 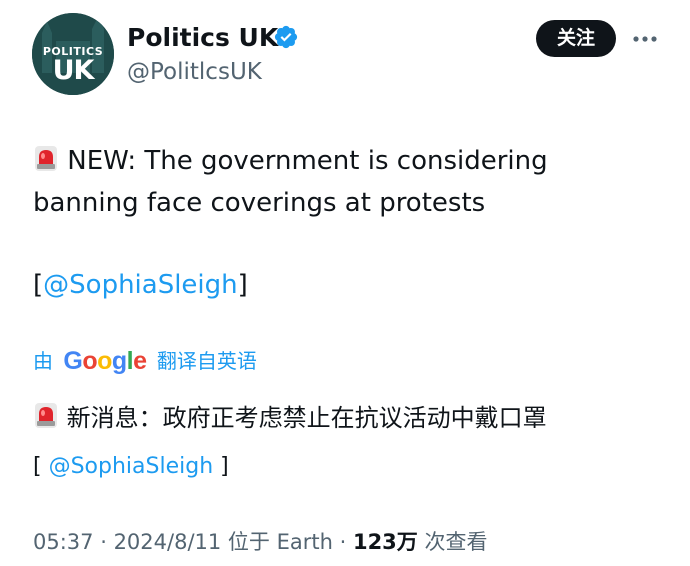 I want to click on translated-by: 由 Google 翻译自英语, so click(x=145, y=361).